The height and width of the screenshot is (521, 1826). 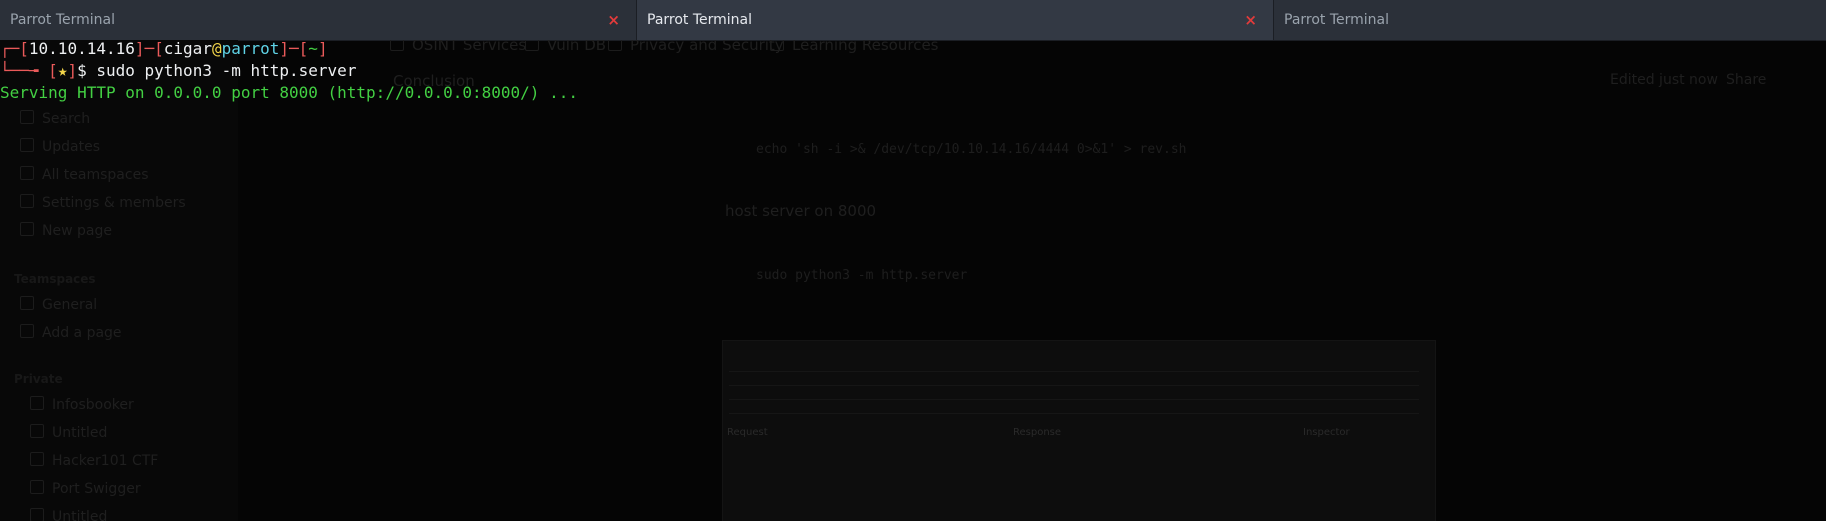 What do you see at coordinates (318, 20) in the screenshot?
I see `tab-parrot-terminal-1: Parrot Terminal ×` at bounding box center [318, 20].